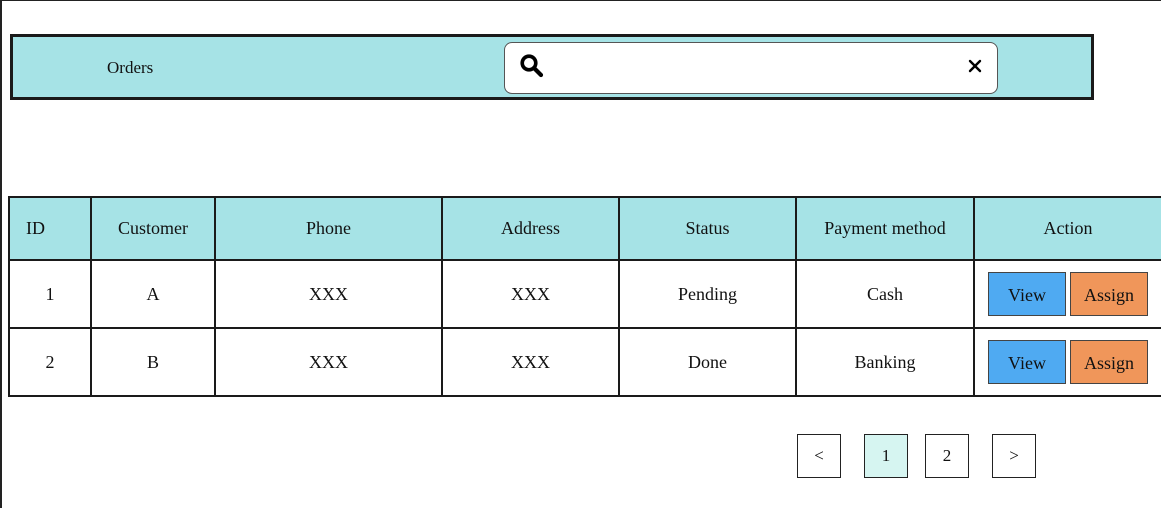 The image size is (1161, 508). What do you see at coordinates (50, 362) in the screenshot?
I see `cell-id: 2` at bounding box center [50, 362].